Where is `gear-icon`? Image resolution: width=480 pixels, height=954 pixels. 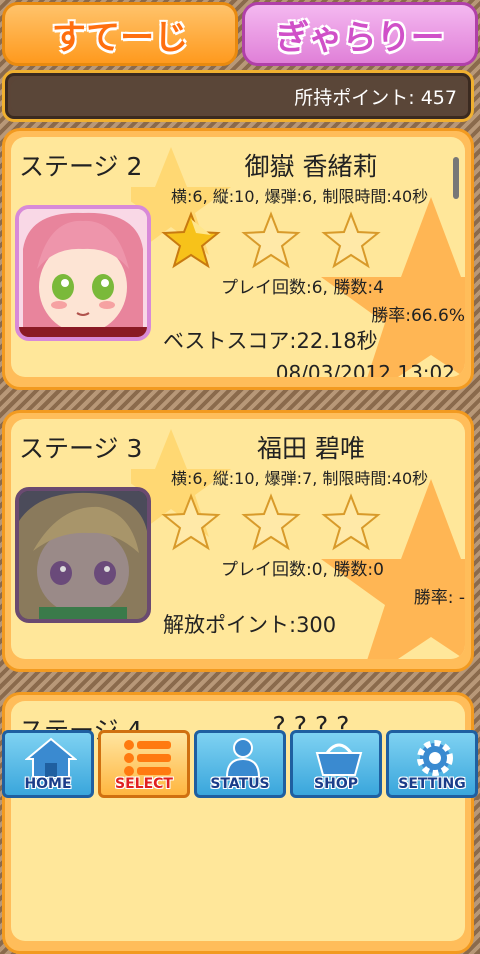
gear-icon is located at coordinates (435, 758).